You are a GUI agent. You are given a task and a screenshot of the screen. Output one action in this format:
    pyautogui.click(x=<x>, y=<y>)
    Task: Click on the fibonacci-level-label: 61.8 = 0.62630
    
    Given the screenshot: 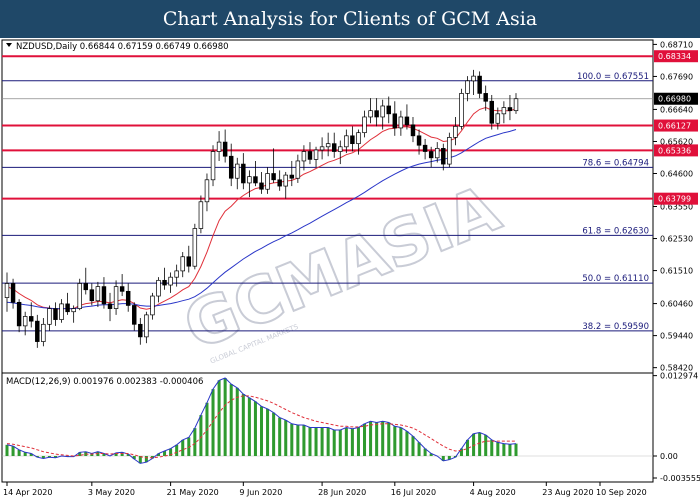 What is the action you would take?
    pyautogui.click(x=615, y=231)
    